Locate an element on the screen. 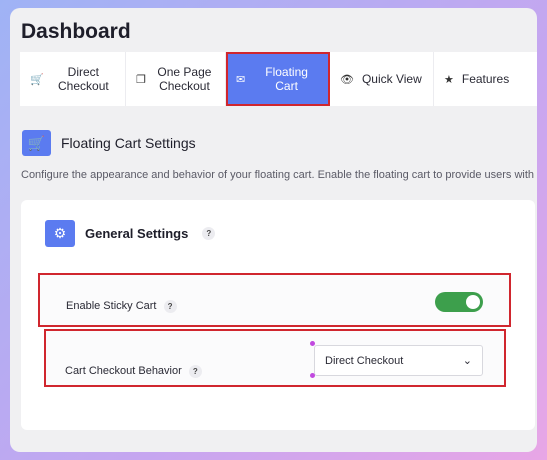 The width and height of the screenshot is (547, 460). sticky-cart-toggle is located at coordinates (459, 302).